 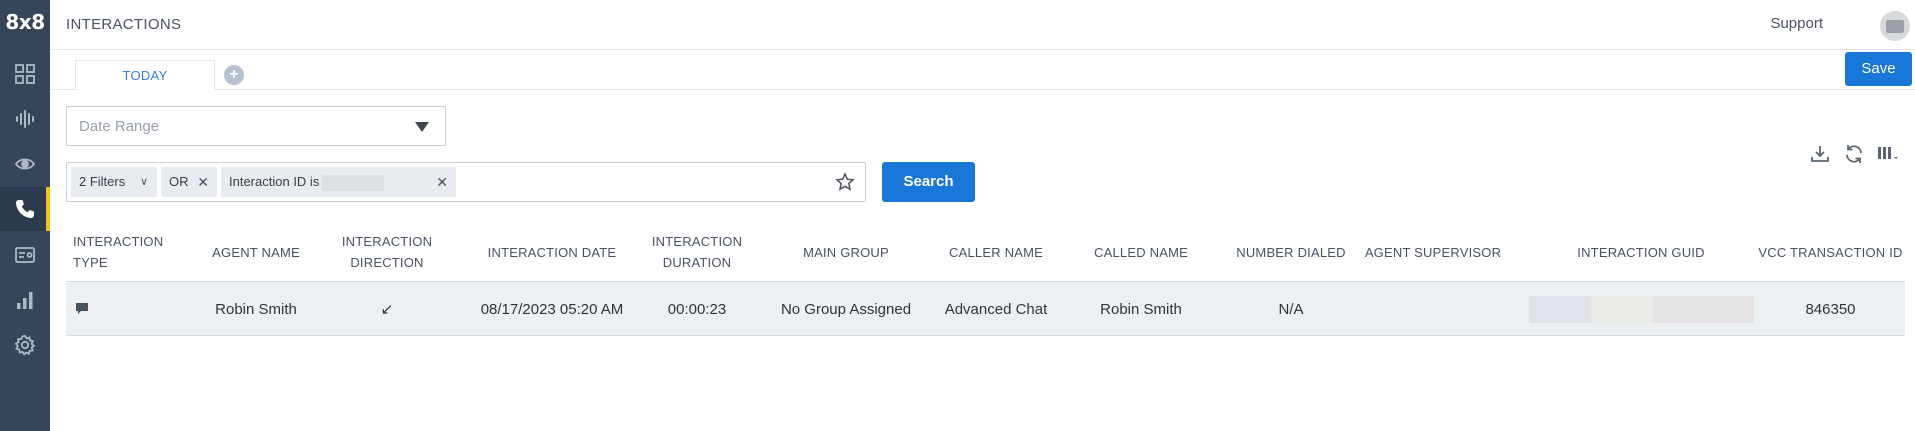 What do you see at coordinates (1433, 309) in the screenshot?
I see `agent-supervisor-cell` at bounding box center [1433, 309].